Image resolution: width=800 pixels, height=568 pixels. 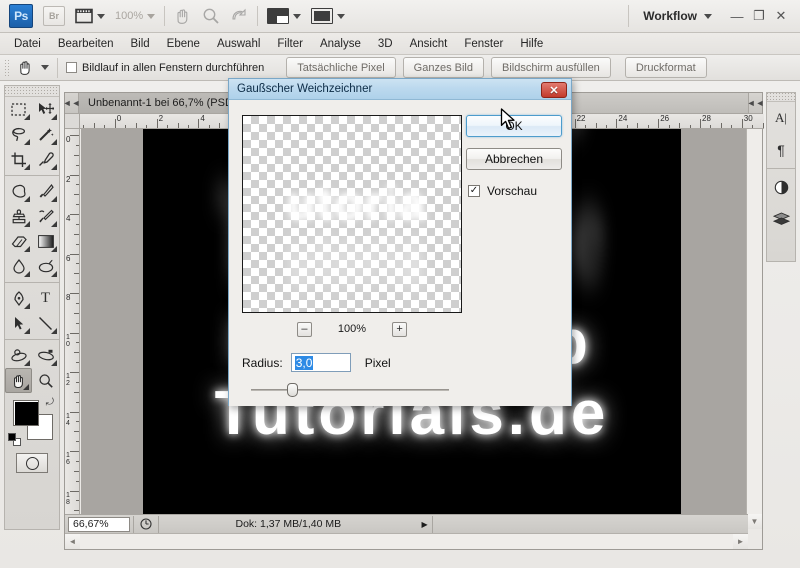 I want to click on menu-item-auswahl: Auswahl, so click(x=238, y=44).